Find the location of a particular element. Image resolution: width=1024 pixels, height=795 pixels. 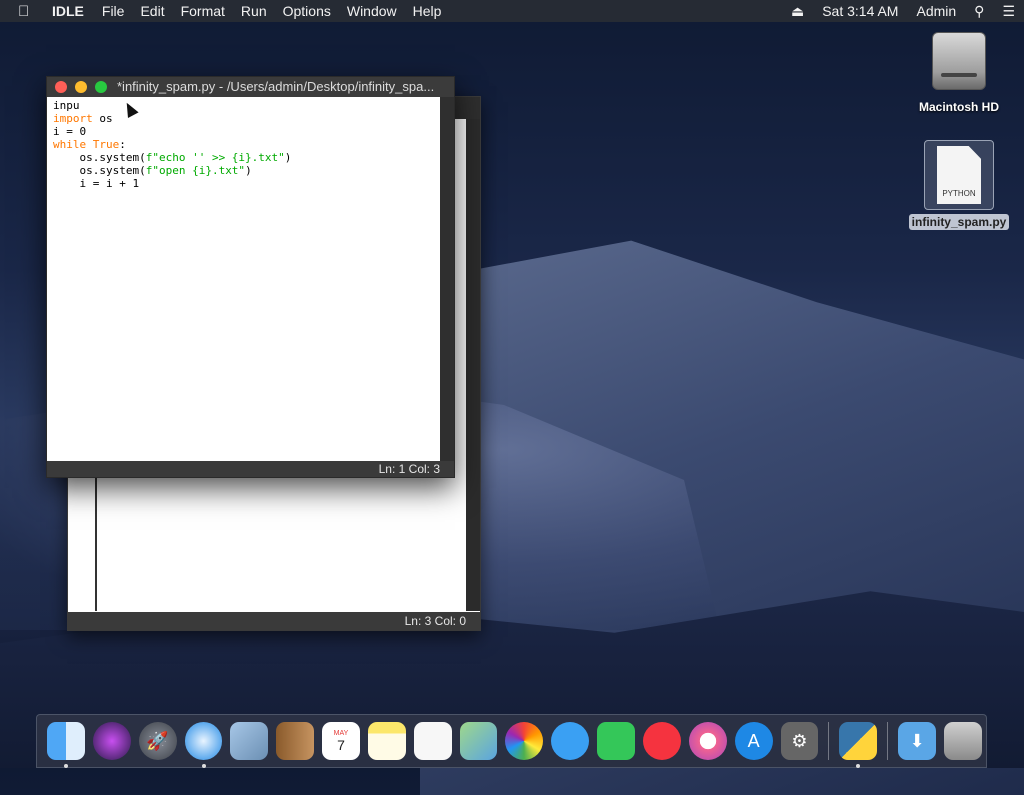

spotlight-search-icon: ⚲ is located at coordinates (979, 11).